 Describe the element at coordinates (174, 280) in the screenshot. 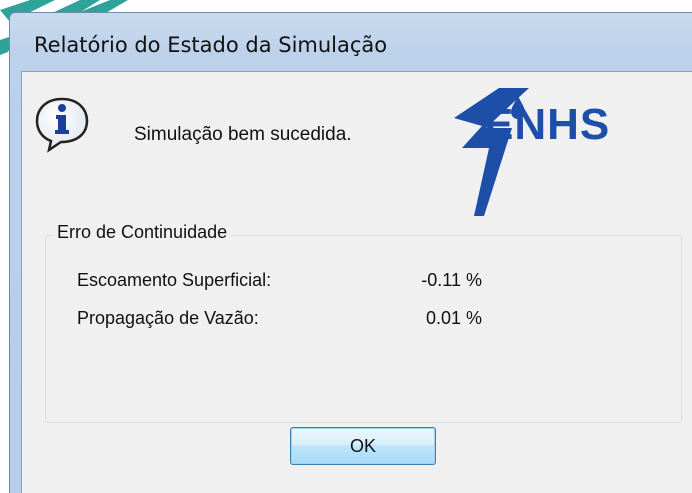

I see `runoff-label: Escoamento Superficial:` at that location.